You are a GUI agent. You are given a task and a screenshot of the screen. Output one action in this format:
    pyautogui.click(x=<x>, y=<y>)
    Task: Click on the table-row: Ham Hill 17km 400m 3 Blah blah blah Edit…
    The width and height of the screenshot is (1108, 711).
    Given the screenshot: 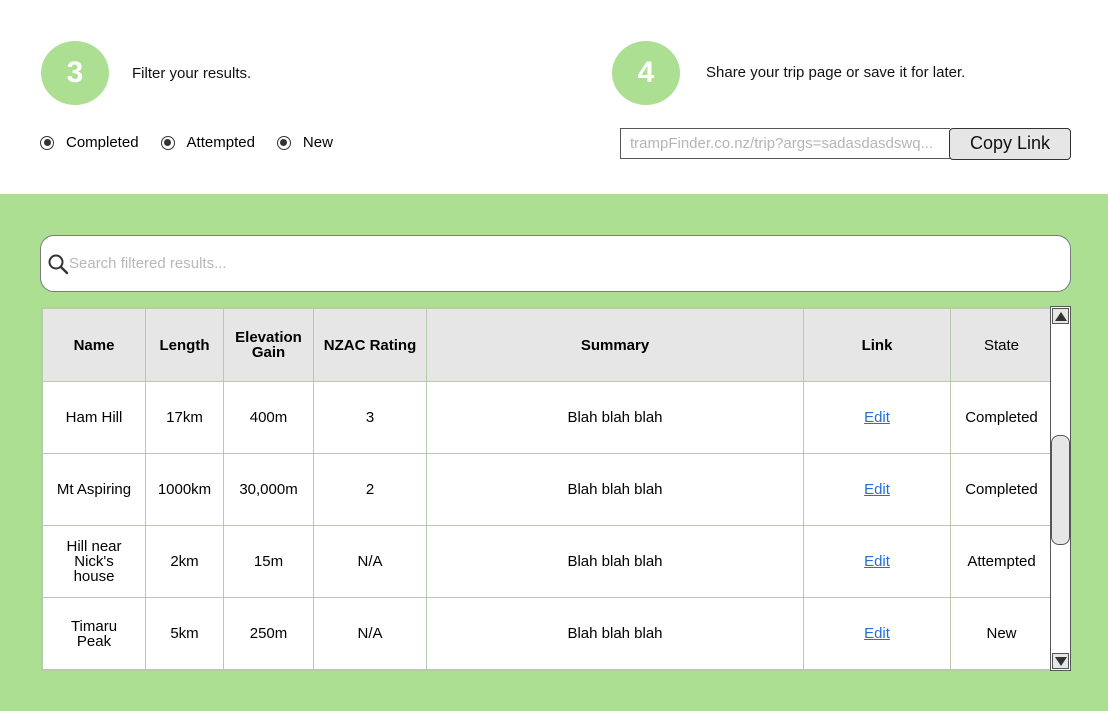 What is the action you would take?
    pyautogui.click(x=546, y=417)
    